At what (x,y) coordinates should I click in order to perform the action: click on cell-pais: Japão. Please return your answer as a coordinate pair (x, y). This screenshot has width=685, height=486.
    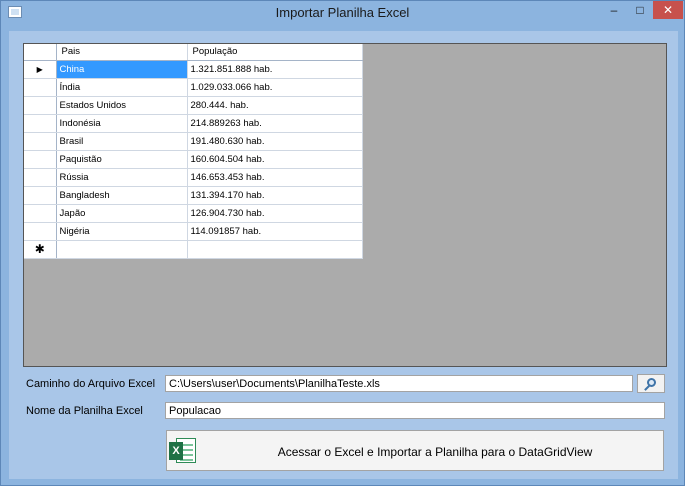
    Looking at the image, I should click on (122, 213).